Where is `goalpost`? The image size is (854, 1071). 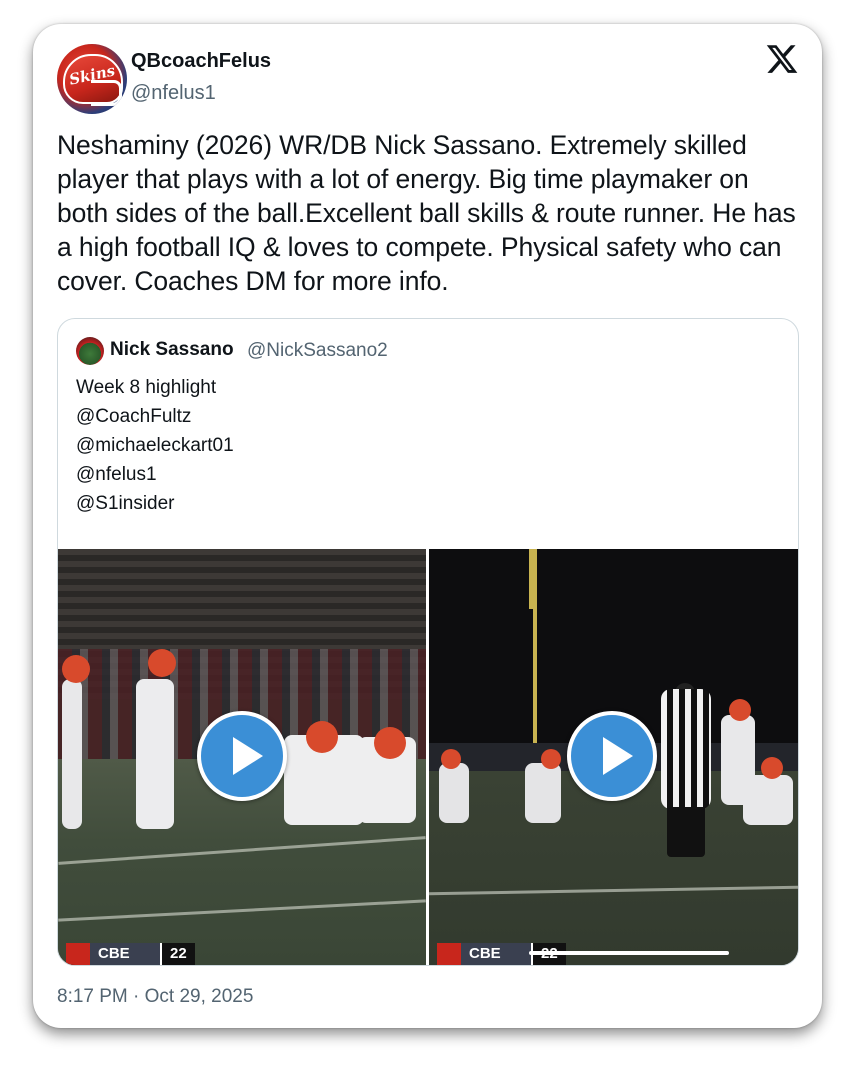
goalpost is located at coordinates (535, 649).